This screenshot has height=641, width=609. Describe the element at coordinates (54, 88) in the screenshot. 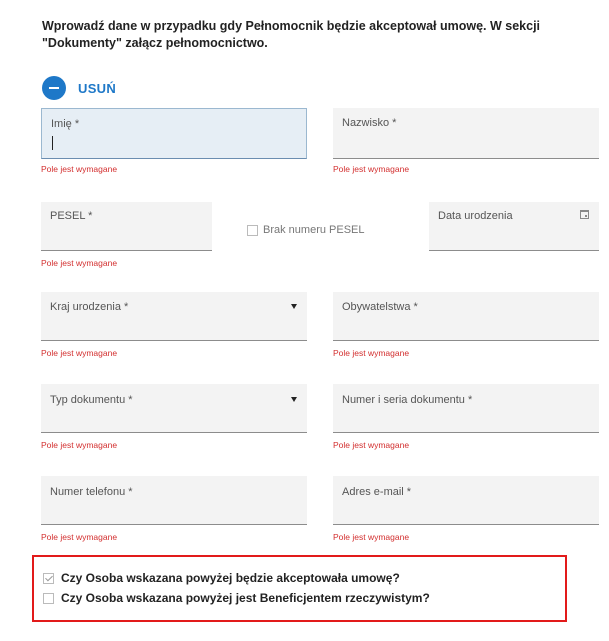

I see `minus-icon` at that location.